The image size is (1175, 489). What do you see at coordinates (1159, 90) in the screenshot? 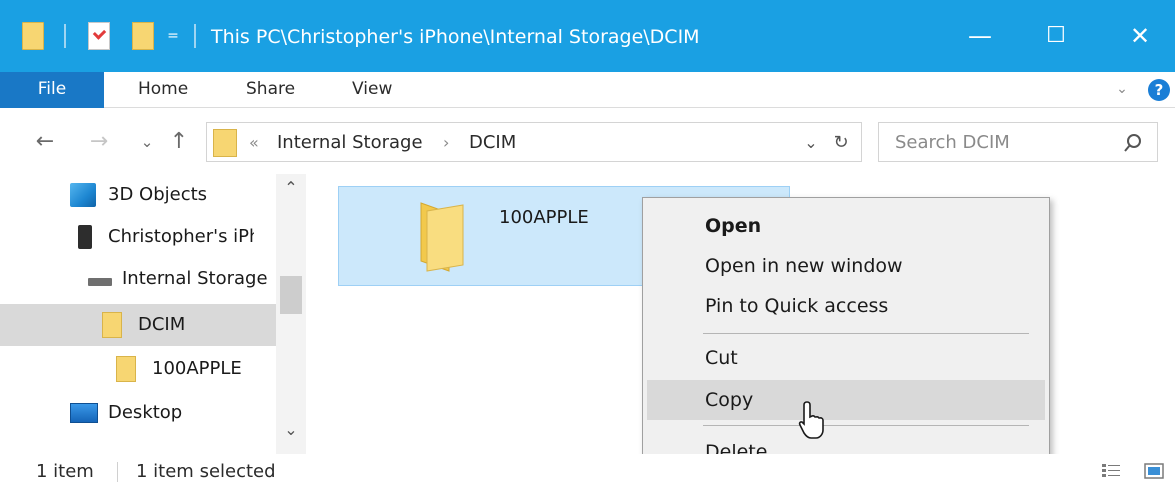
I see `help-icon: ?` at bounding box center [1159, 90].